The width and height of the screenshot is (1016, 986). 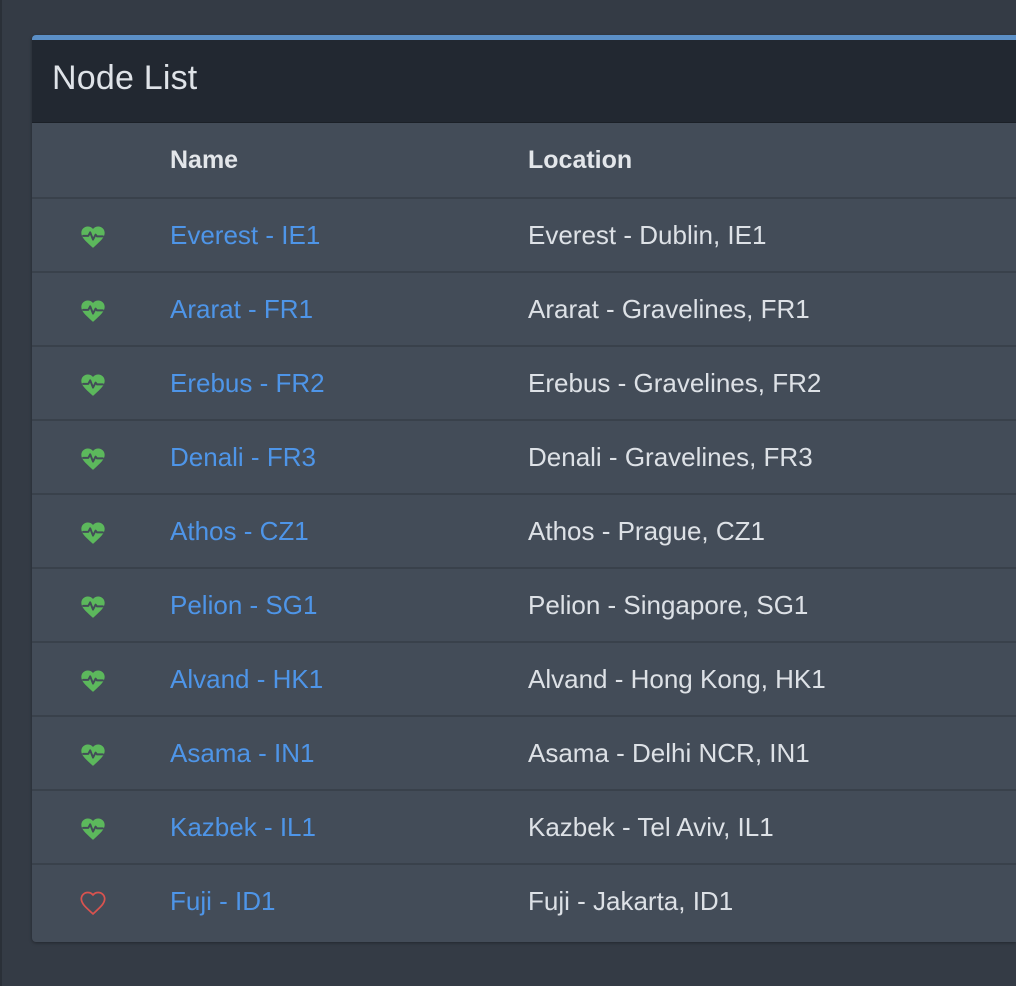 I want to click on node-name-link: Denali - FR3, so click(x=243, y=457).